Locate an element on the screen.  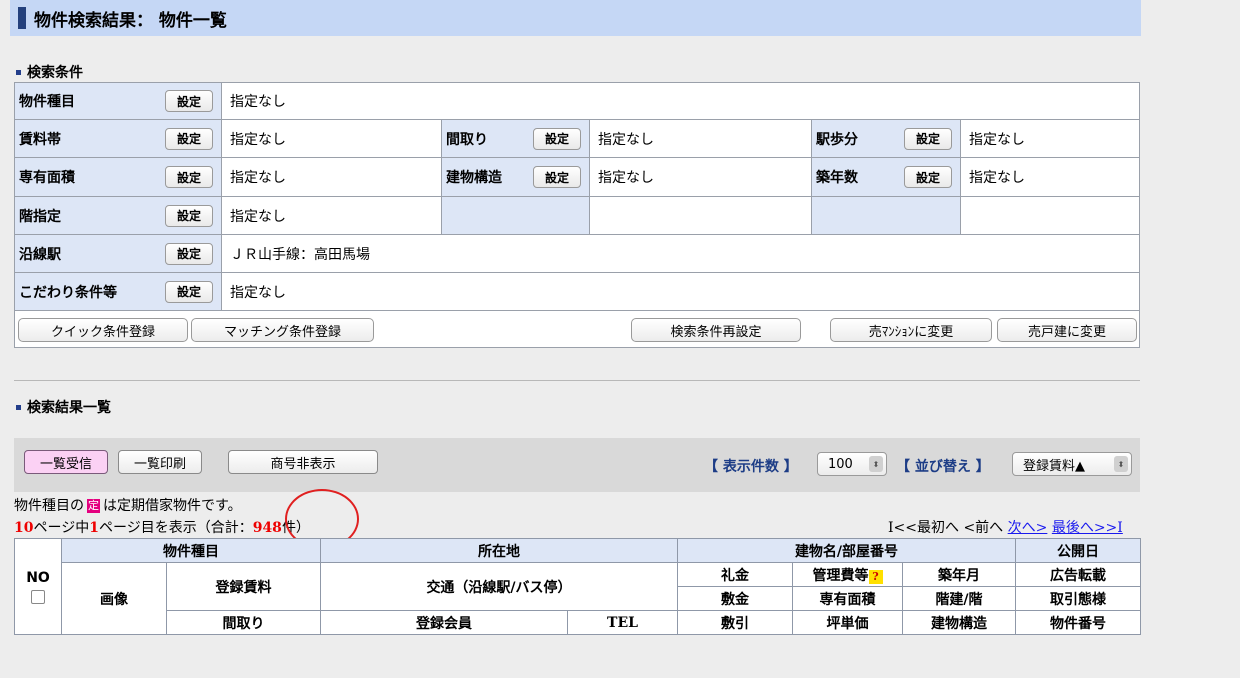
col-floor: 階建/階 is located at coordinates (959, 598).